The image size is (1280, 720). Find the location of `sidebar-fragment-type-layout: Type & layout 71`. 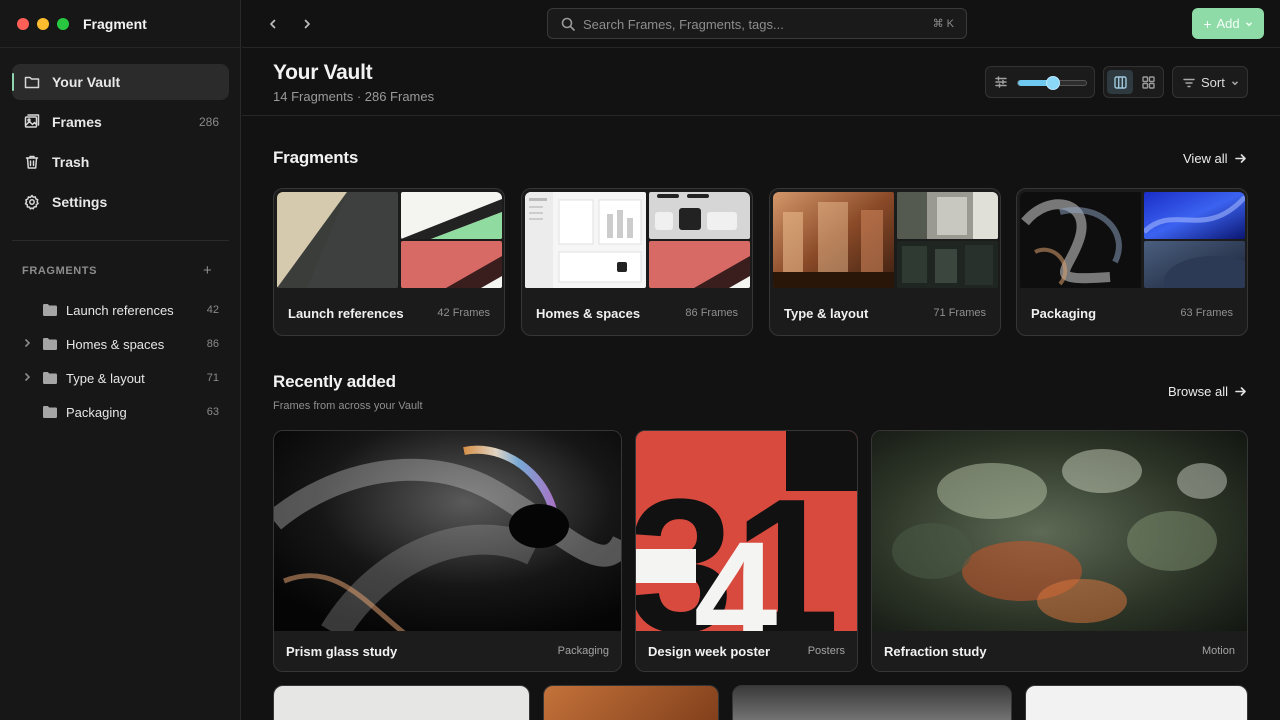

sidebar-fragment-type-layout: Type & layout 71 is located at coordinates (120, 378).